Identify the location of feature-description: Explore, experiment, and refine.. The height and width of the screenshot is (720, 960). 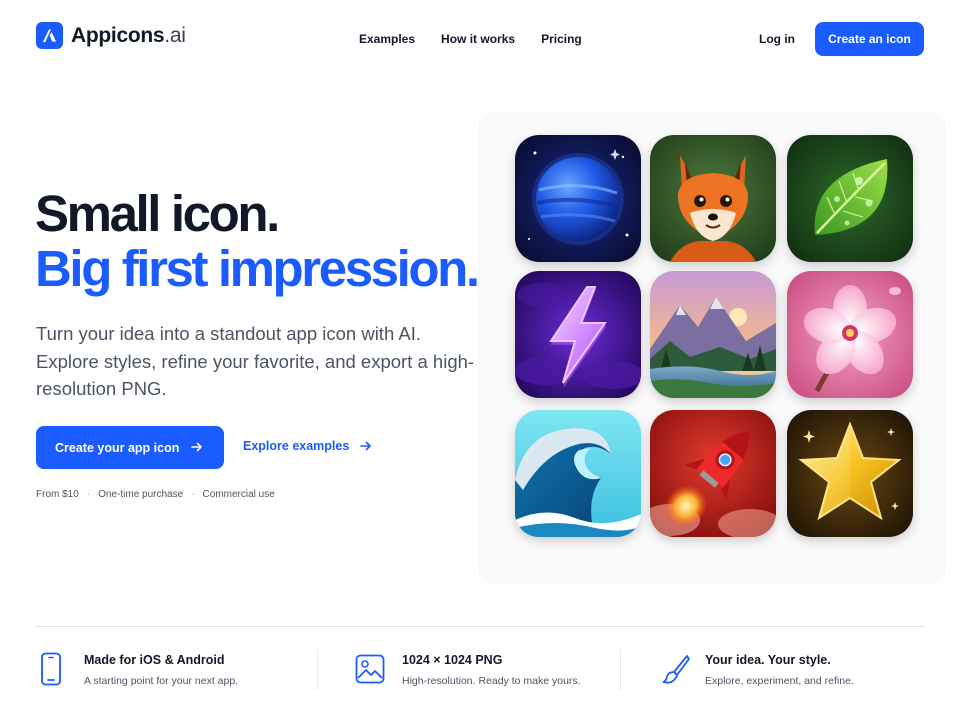
(779, 681).